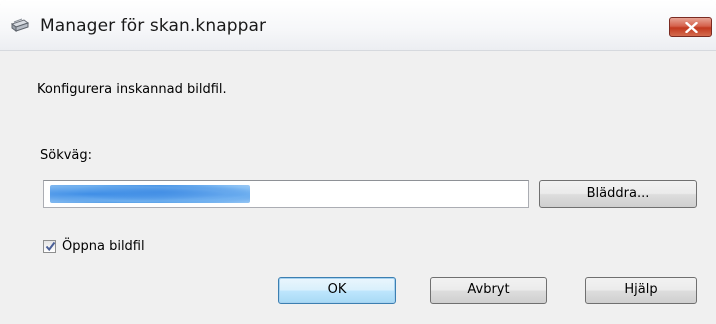  I want to click on close-icon, so click(691, 27).